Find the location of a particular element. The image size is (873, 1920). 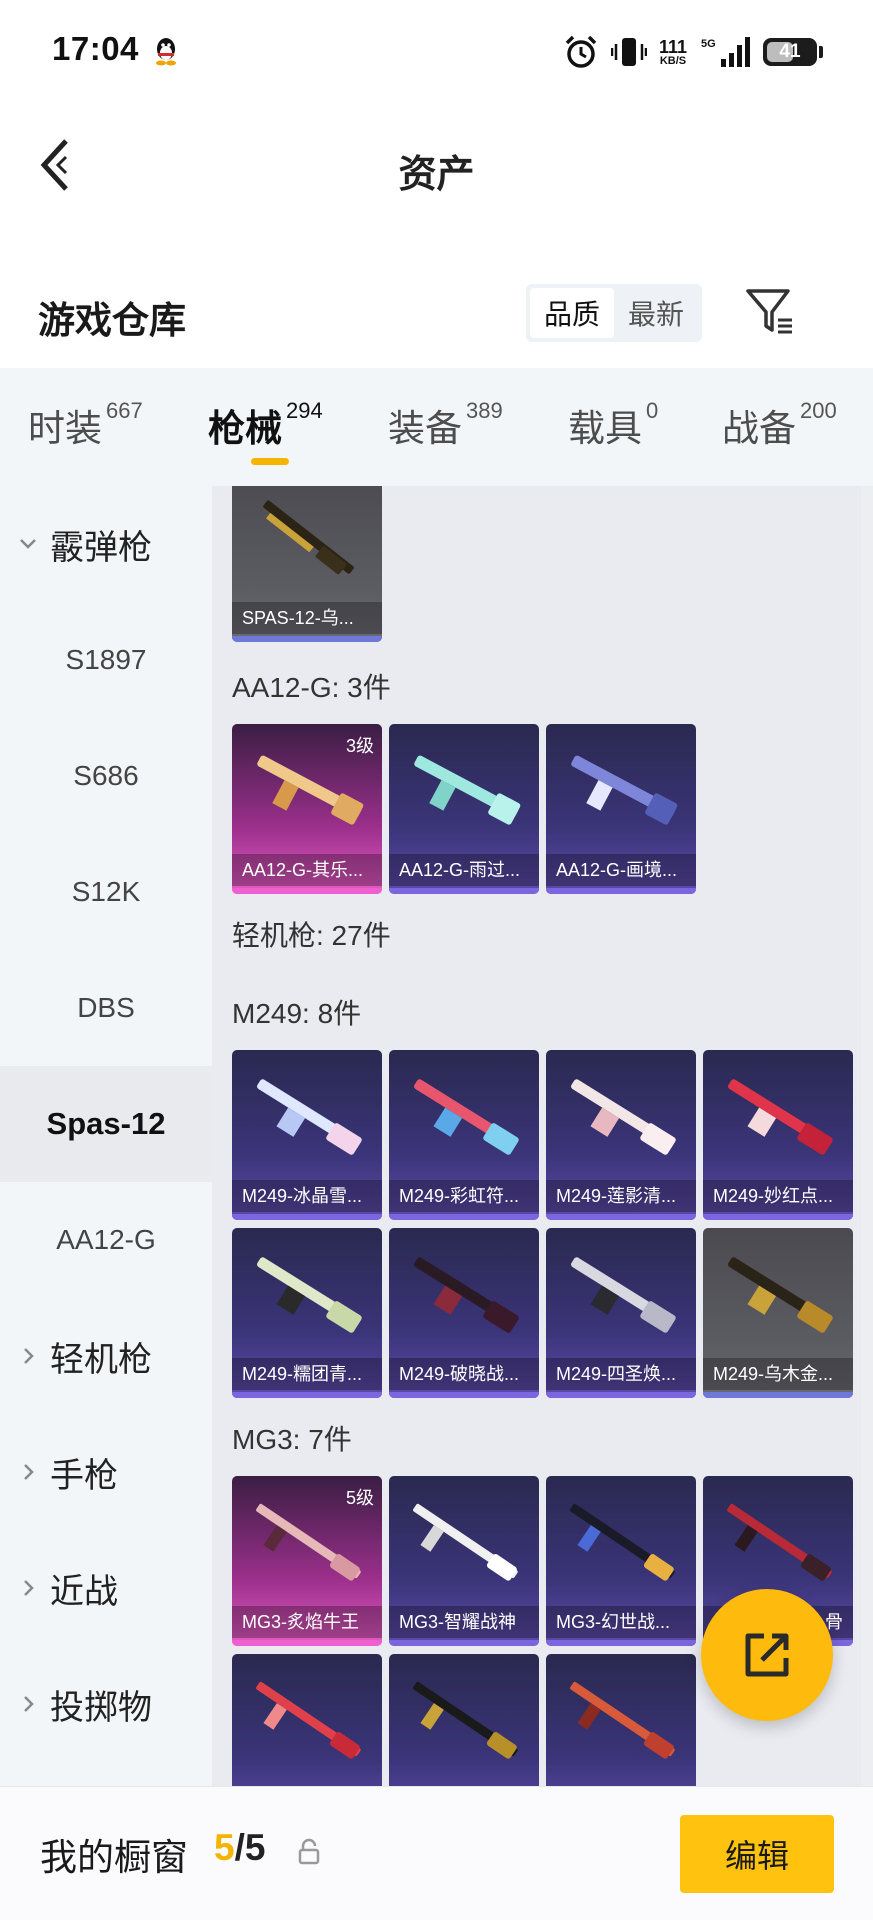

weapon-name: MG3-智耀战神 is located at coordinates (464, 1622).